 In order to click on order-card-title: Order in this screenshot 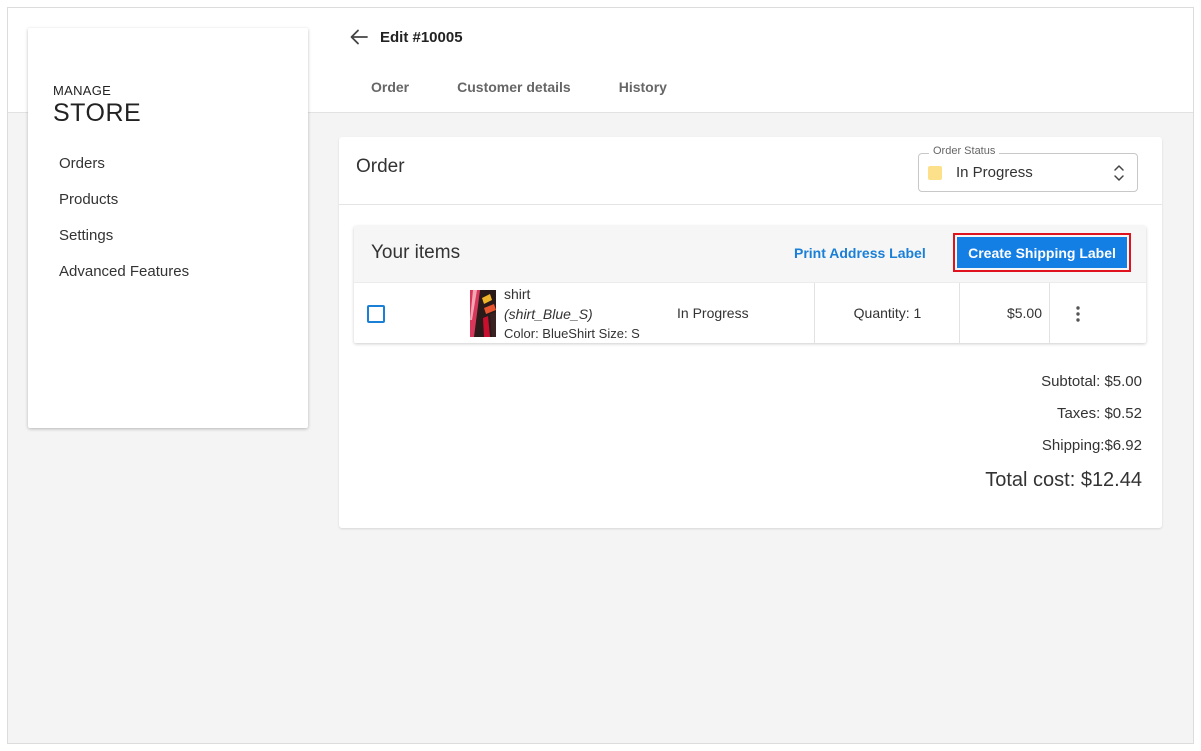, I will do `click(380, 166)`.